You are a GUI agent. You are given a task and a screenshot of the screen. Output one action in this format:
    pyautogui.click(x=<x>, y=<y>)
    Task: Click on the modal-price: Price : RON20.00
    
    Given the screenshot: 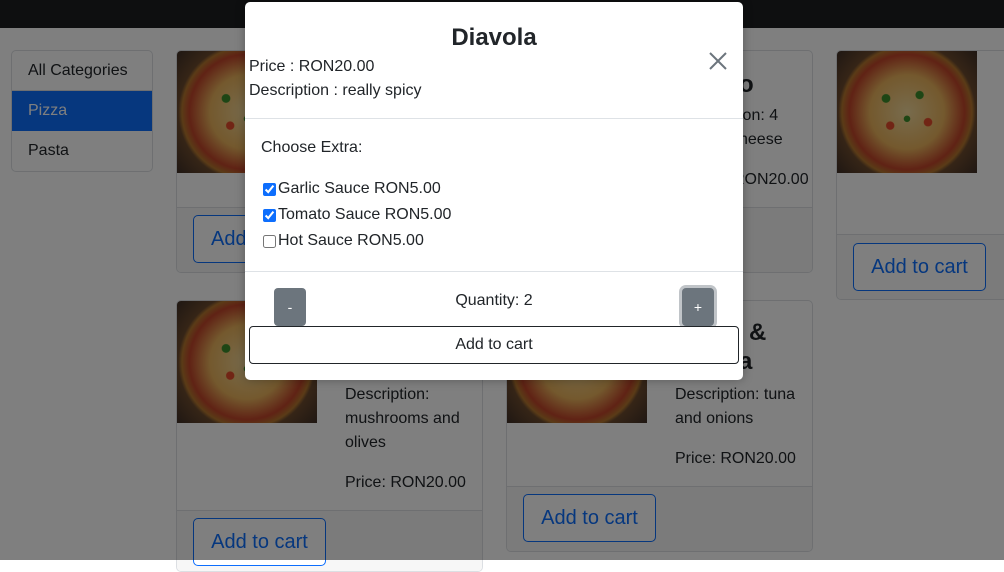 What is the action you would take?
    pyautogui.click(x=312, y=66)
    